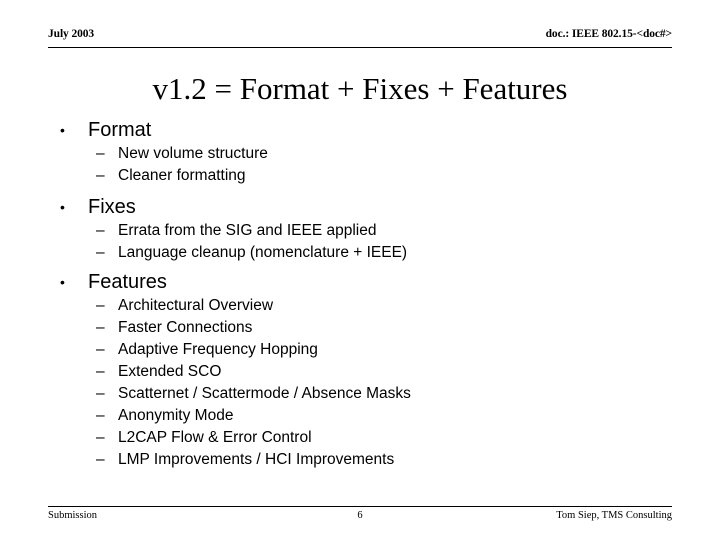  I want to click on sub-item-label: Errata from the SIG and IEEE applied, so click(247, 230).